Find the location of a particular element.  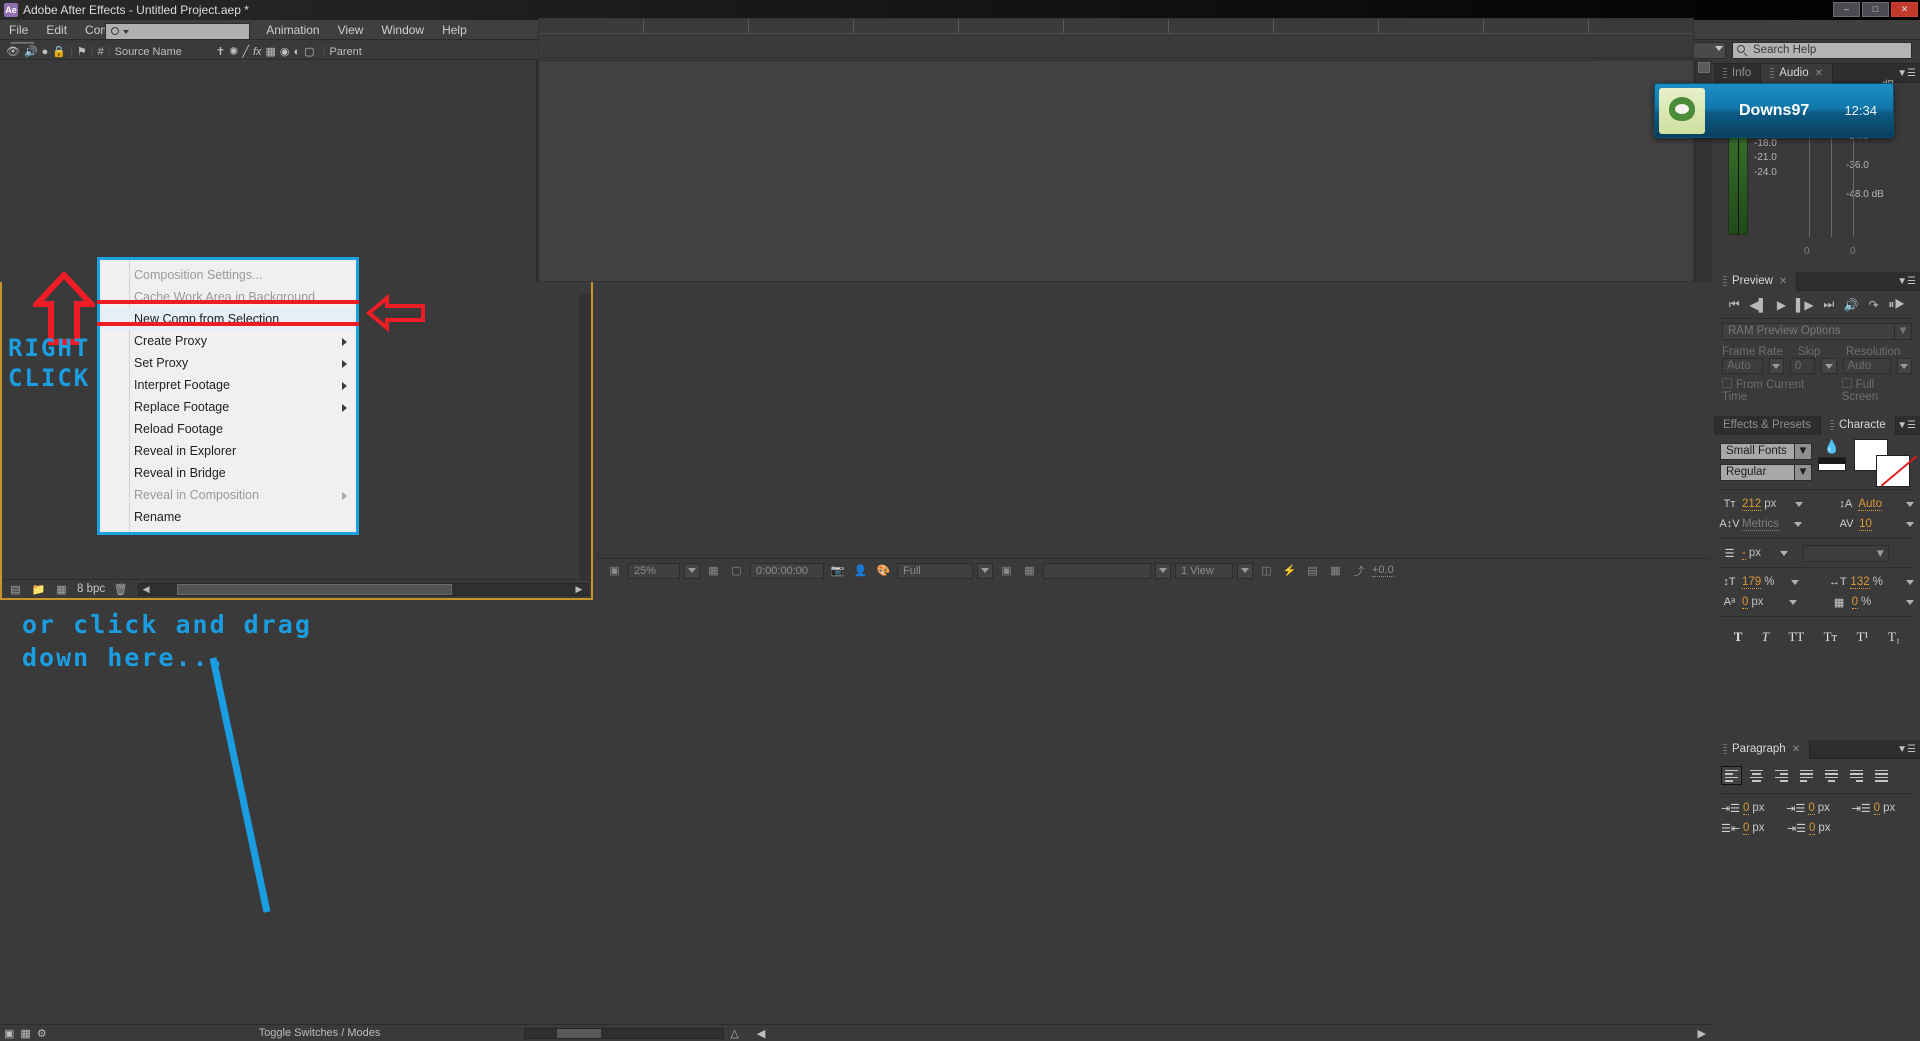

from-current-time-checkbox: From Current Time is located at coordinates (1776, 390).